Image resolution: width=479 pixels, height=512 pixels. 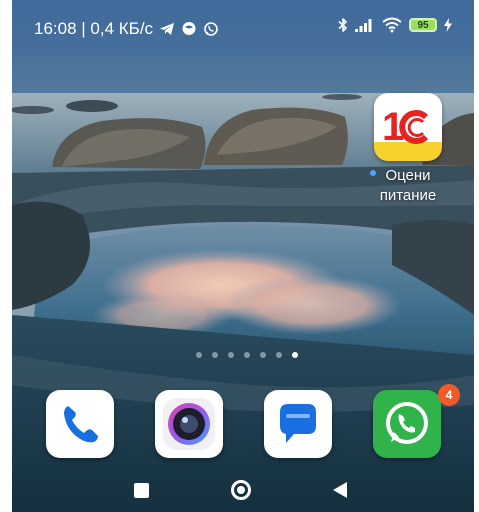 What do you see at coordinates (340, 490) in the screenshot?
I see `back-icon` at bounding box center [340, 490].